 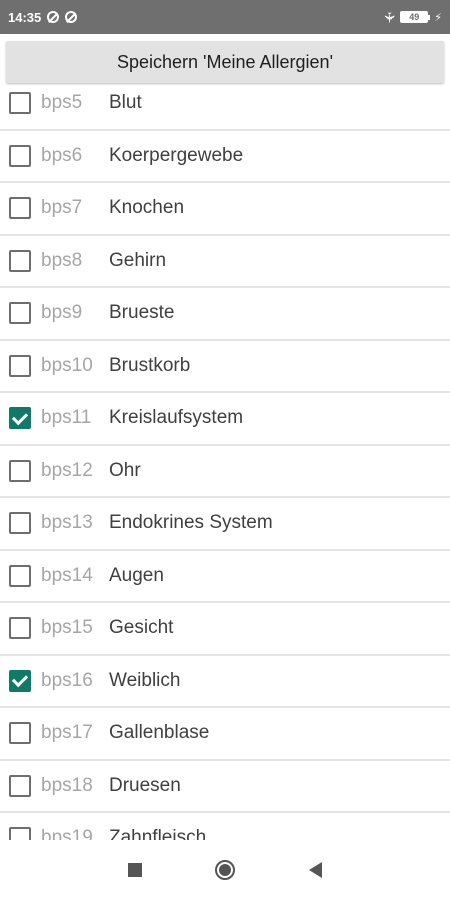 I want to click on list-item: bps19 Zahnfleisch, so click(x=225, y=826).